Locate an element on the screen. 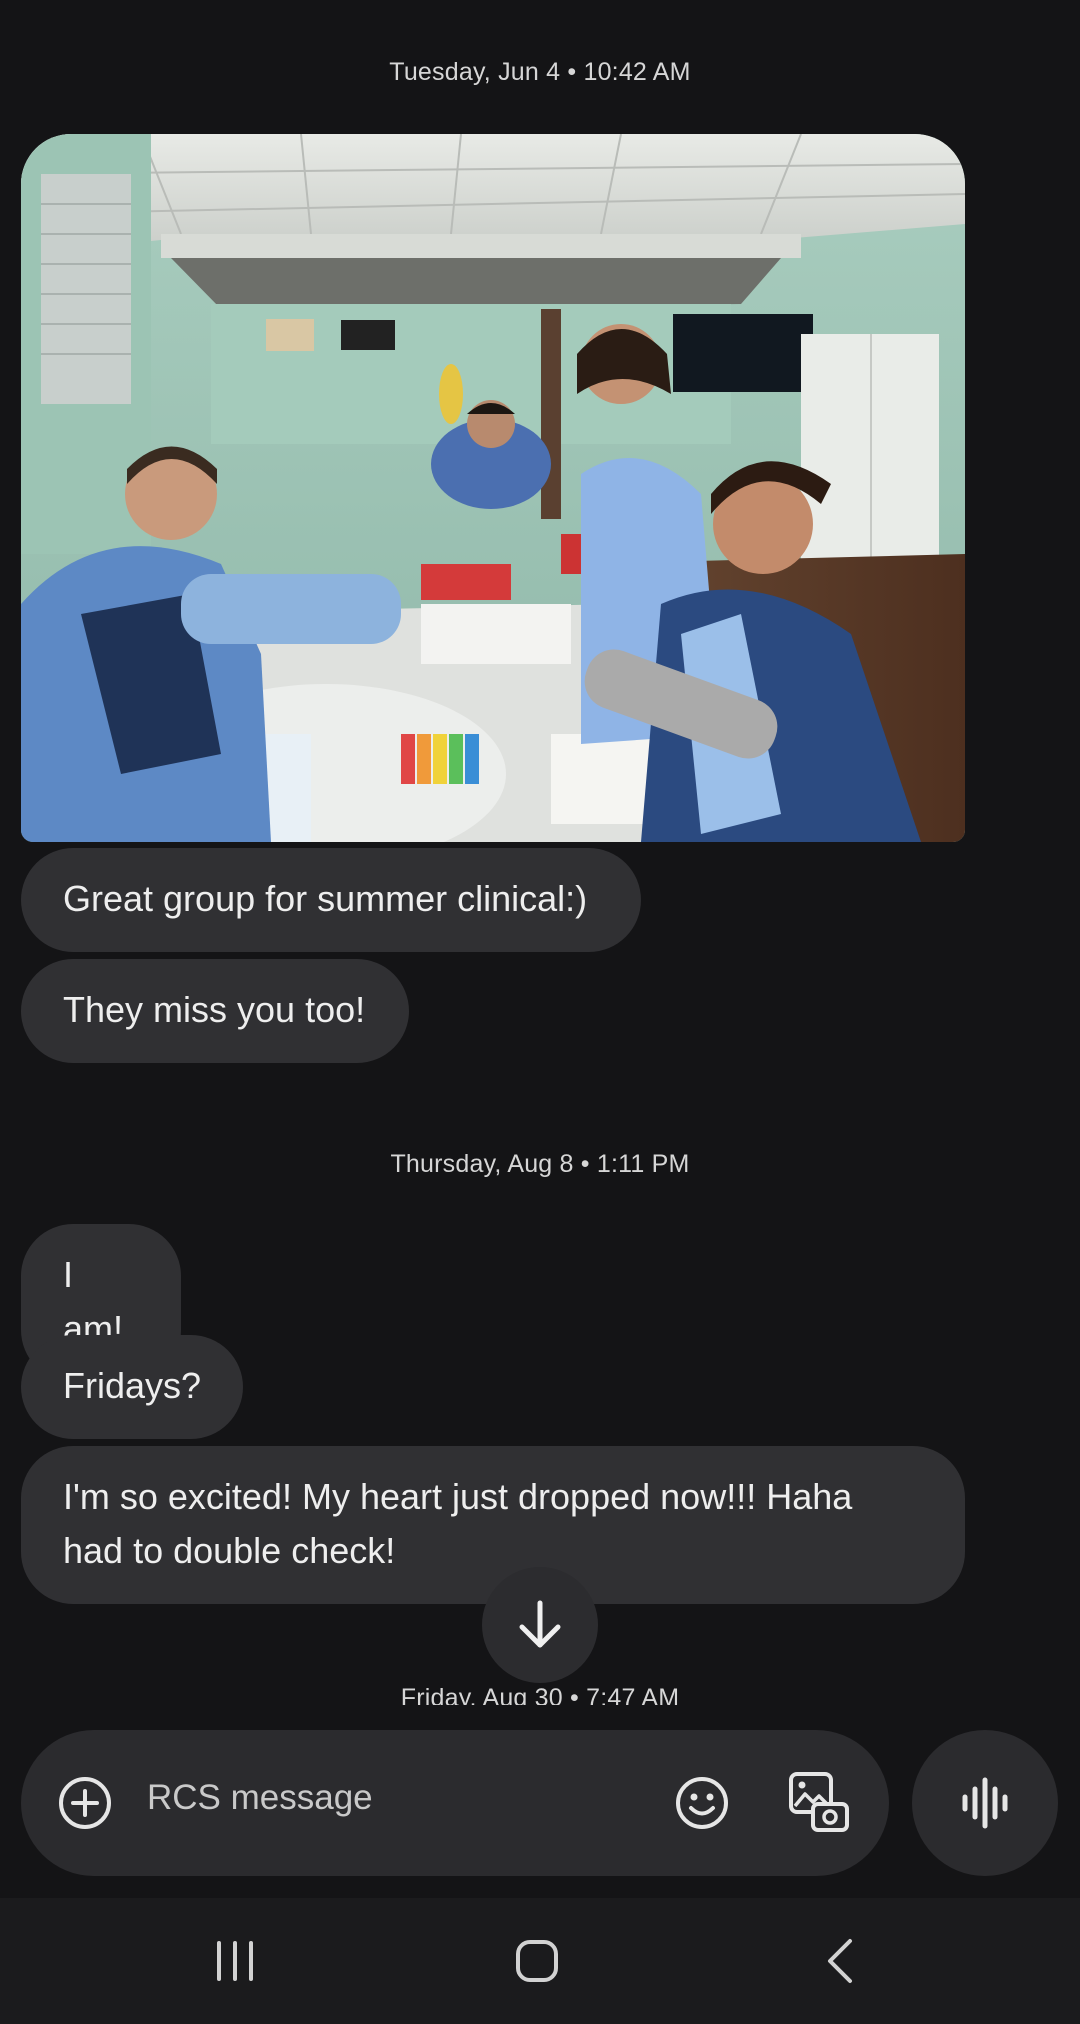 The image size is (1080, 2024). system-navigation-bar is located at coordinates (540, 1961).